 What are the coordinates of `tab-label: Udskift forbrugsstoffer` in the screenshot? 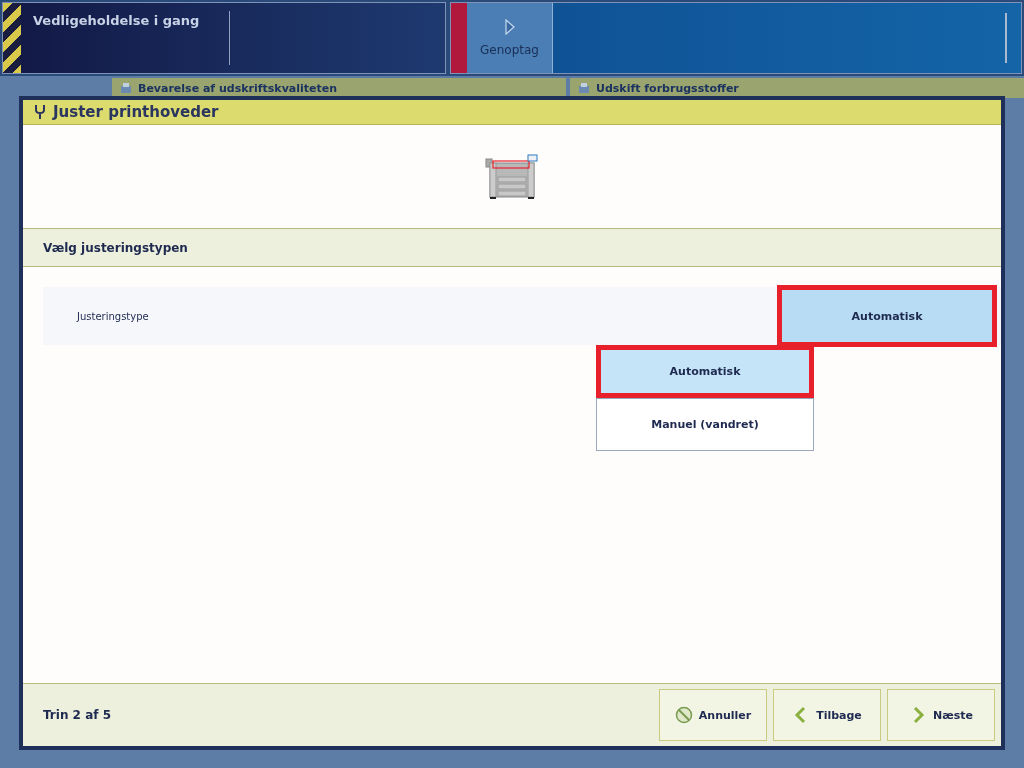 It's located at (667, 88).